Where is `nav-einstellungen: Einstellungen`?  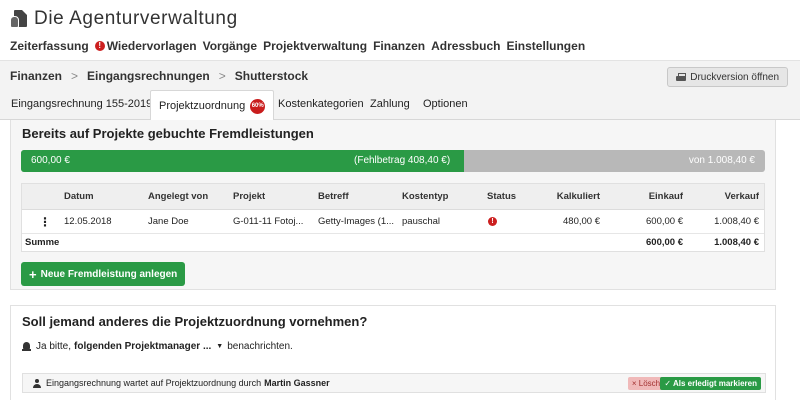
nav-einstellungen: Einstellungen is located at coordinates (545, 46).